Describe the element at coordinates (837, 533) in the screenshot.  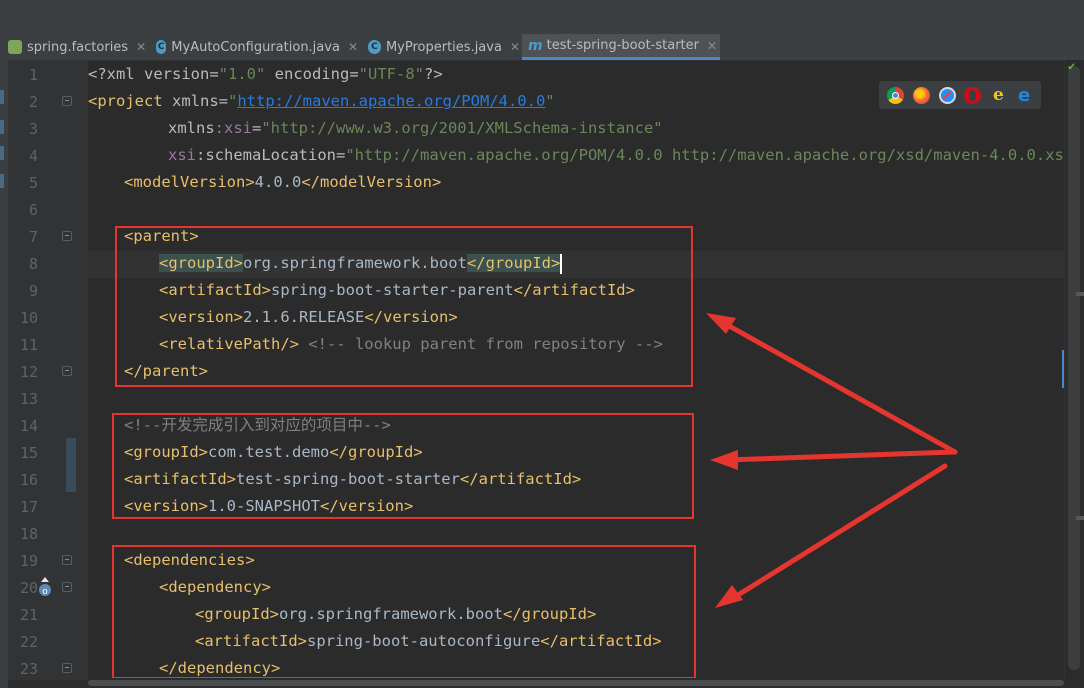
I see `arrow-to-dependencies` at that location.